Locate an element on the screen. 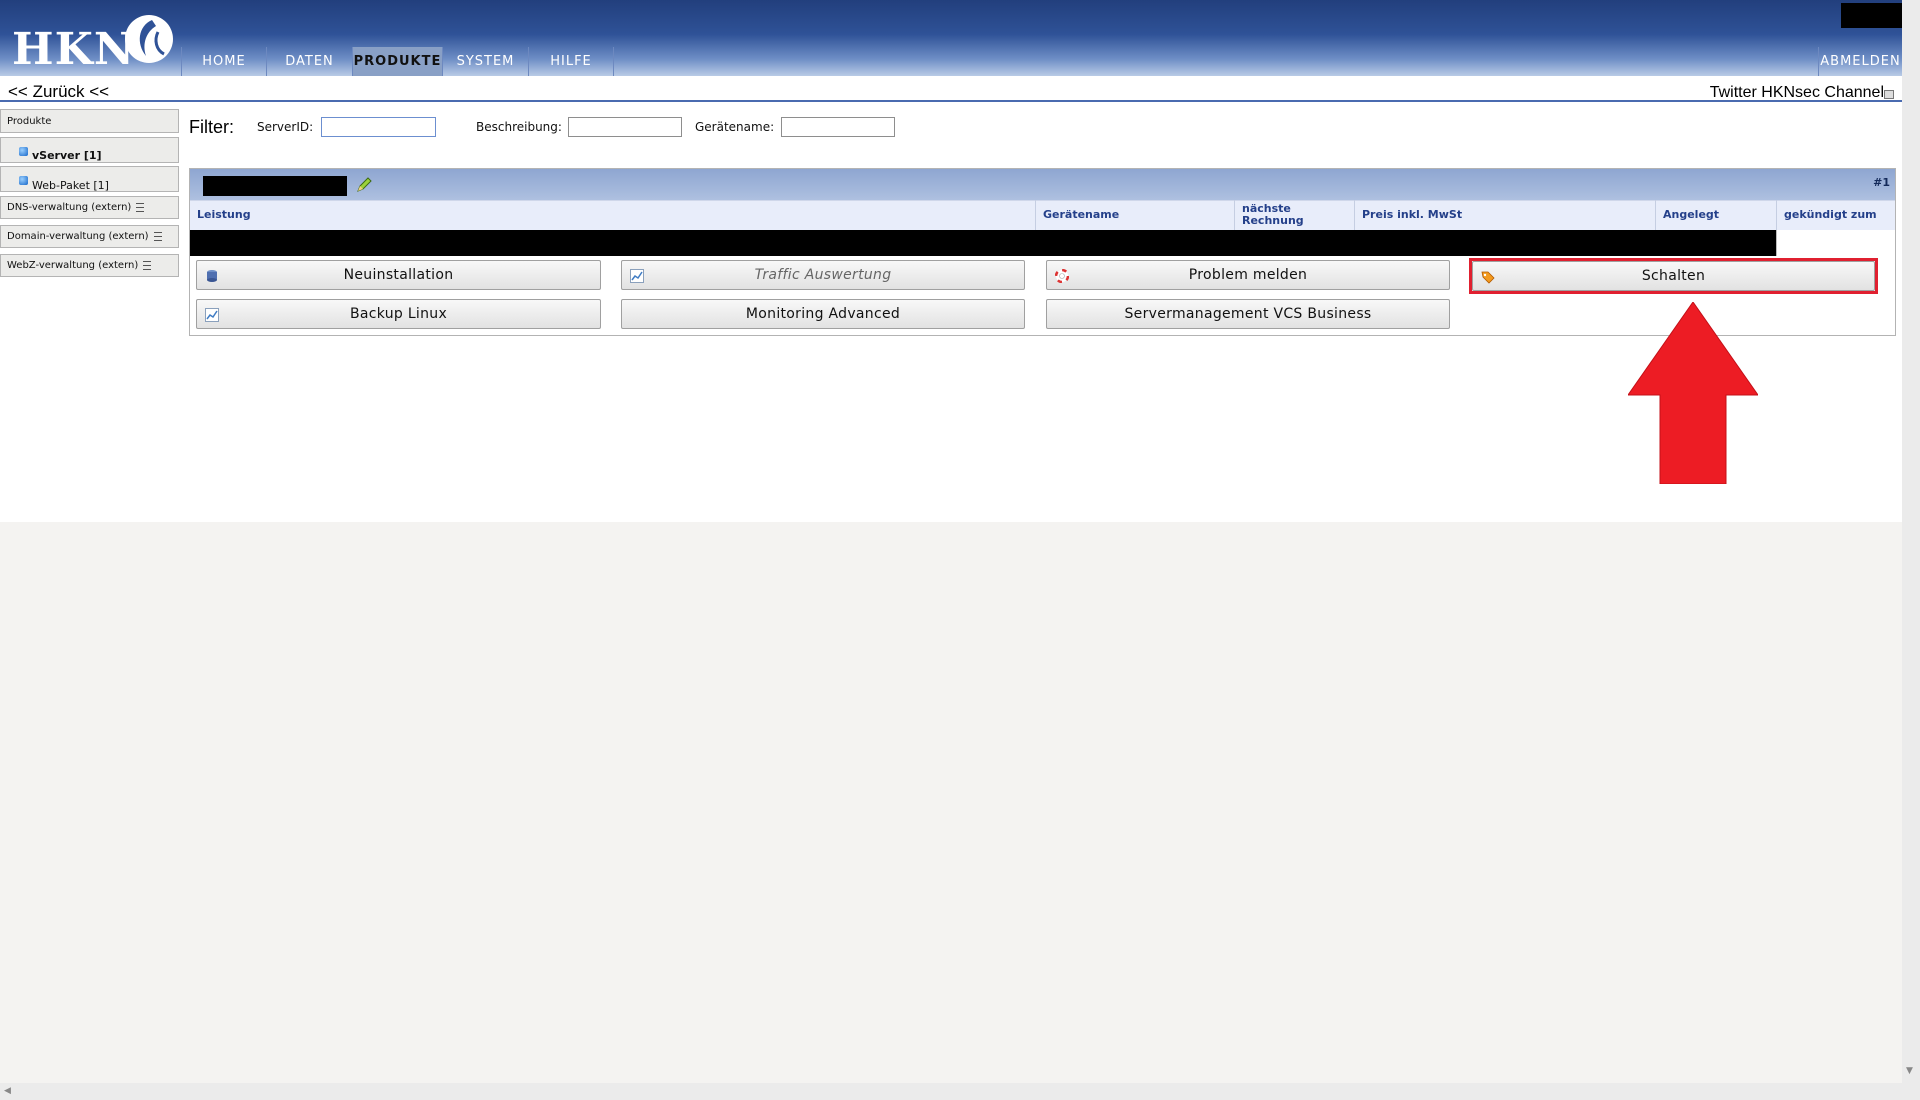  traffic-auswertung-button: Traffic Auswertung is located at coordinates (823, 275).